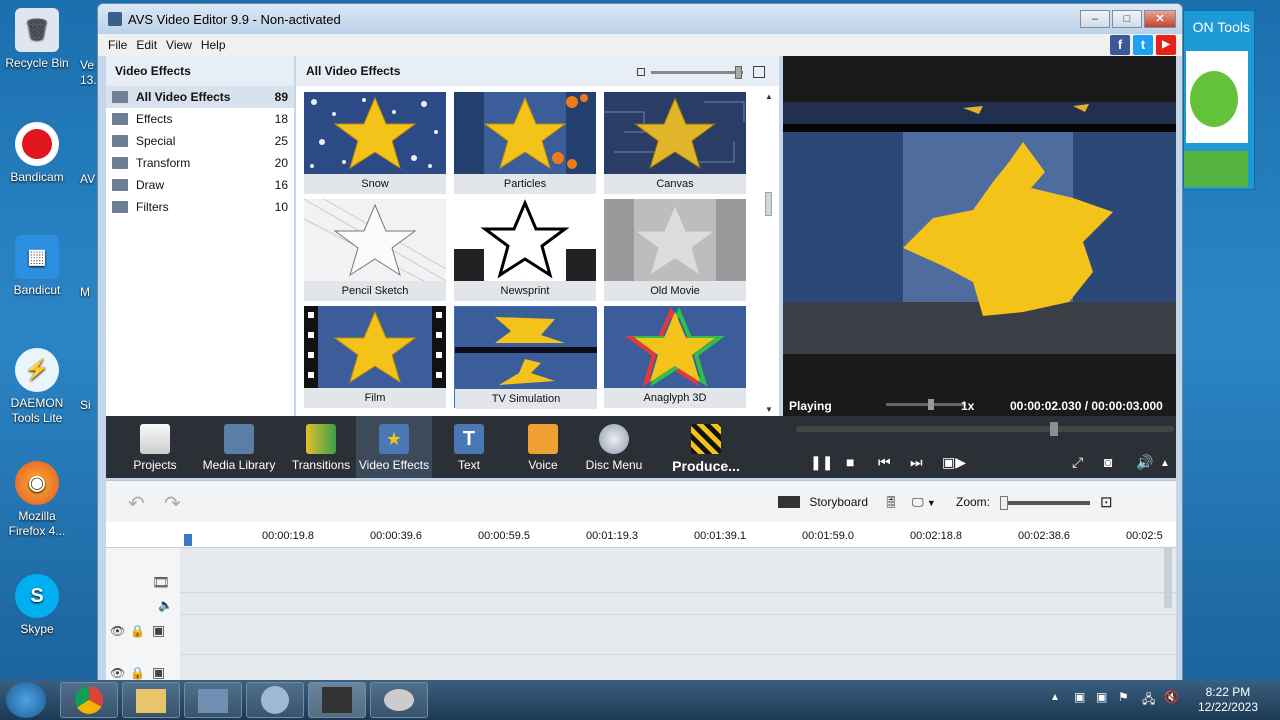 This screenshot has height=720, width=1280. What do you see at coordinates (543, 447) in the screenshot?
I see `toolbar-voice: Voice` at bounding box center [543, 447].